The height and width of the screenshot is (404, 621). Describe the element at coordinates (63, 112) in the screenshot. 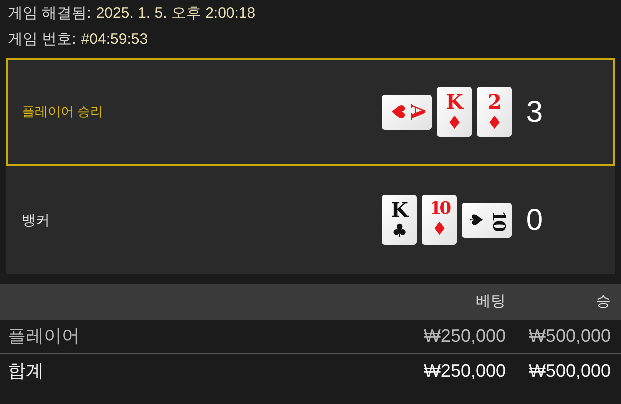

I see `hand-name: 플레이어 승리` at that location.